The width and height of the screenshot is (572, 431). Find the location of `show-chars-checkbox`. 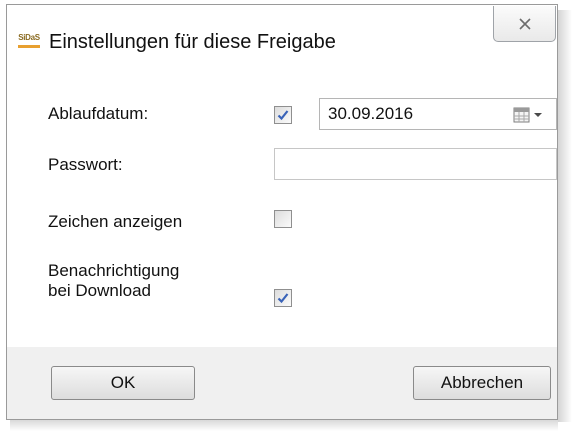

show-chars-checkbox is located at coordinates (283, 219).